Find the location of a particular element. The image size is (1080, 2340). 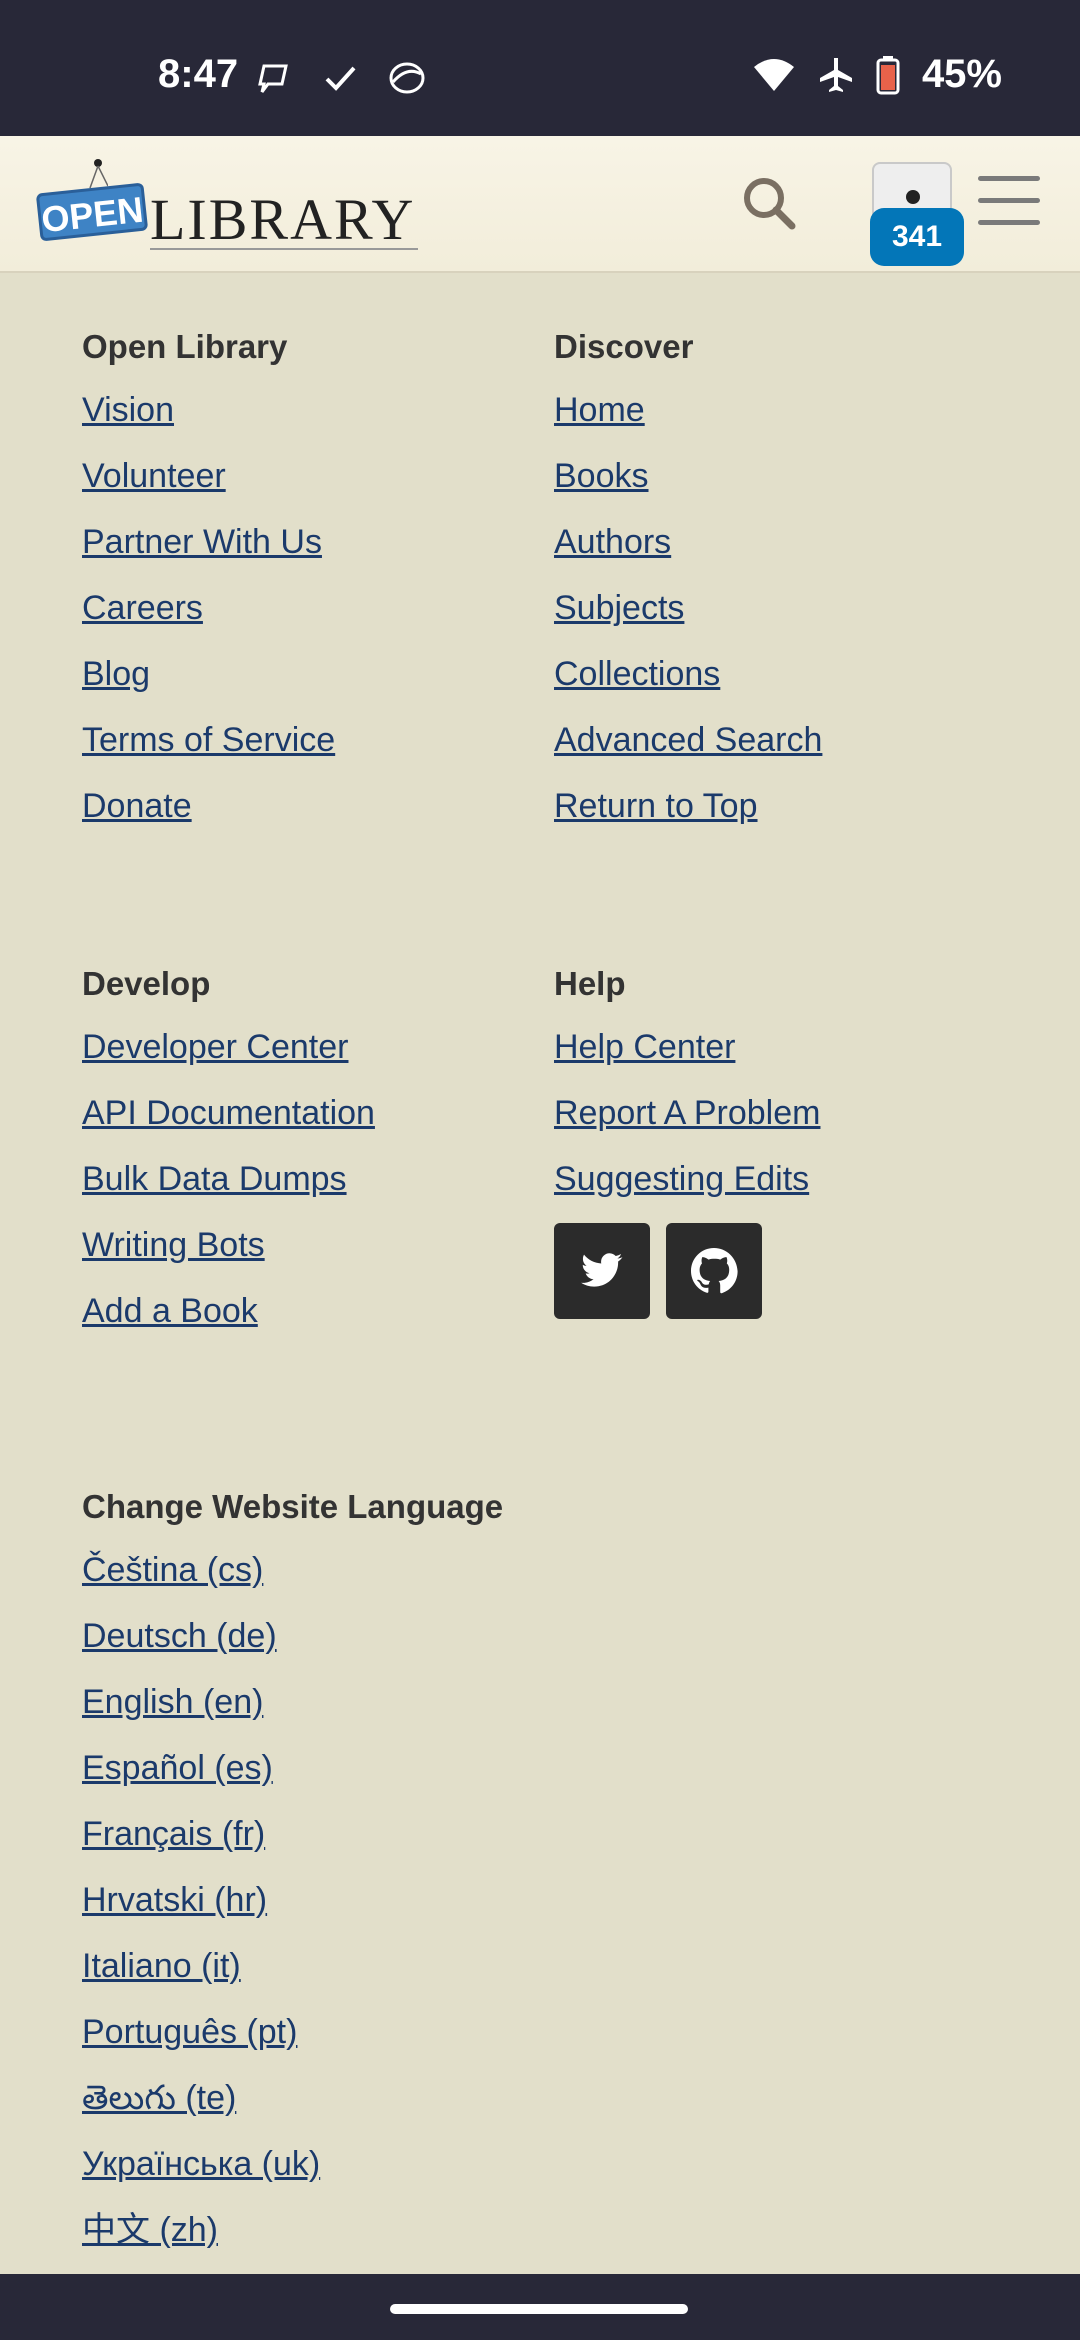

link-partner: Partner With Us is located at coordinates (208, 542).